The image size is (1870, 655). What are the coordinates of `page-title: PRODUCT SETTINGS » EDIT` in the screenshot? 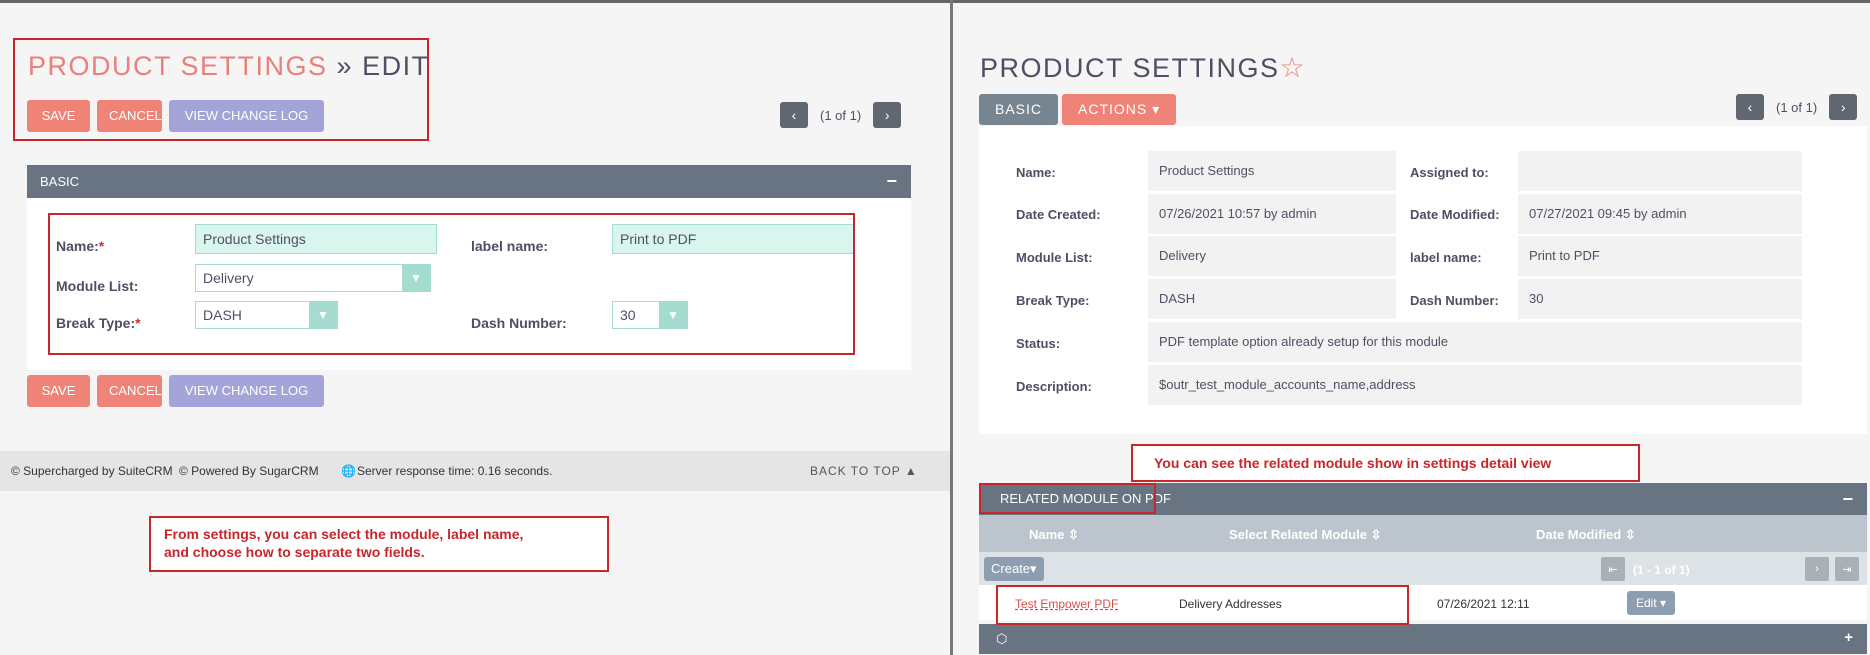 It's located at (229, 66).